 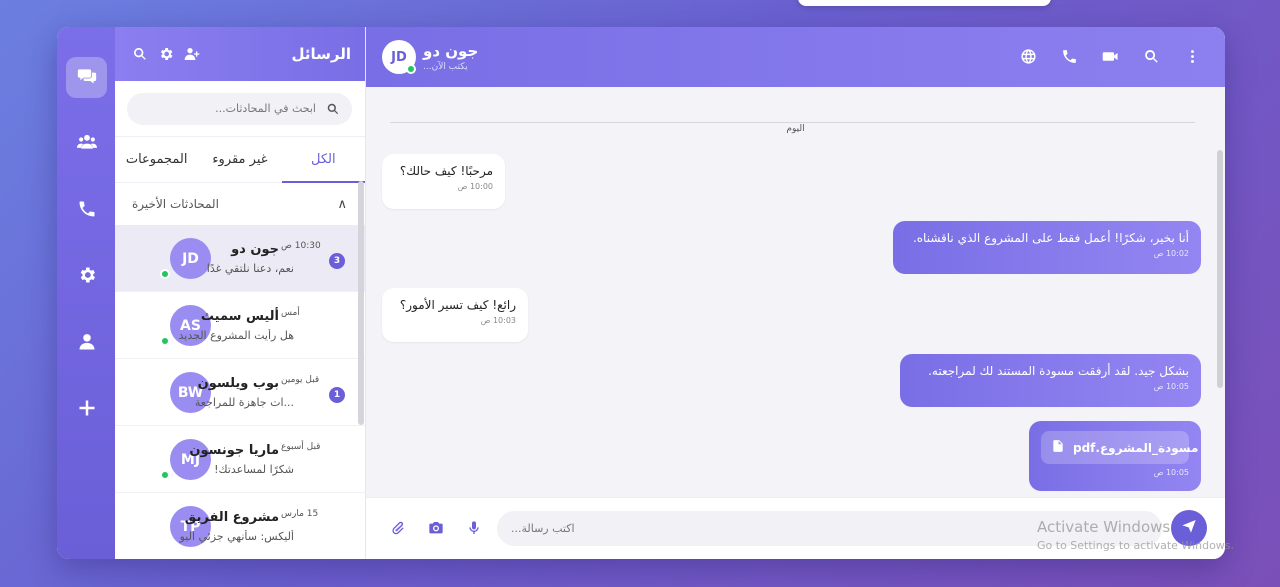 I want to click on sidebar-search-bar, so click(x=240, y=109).